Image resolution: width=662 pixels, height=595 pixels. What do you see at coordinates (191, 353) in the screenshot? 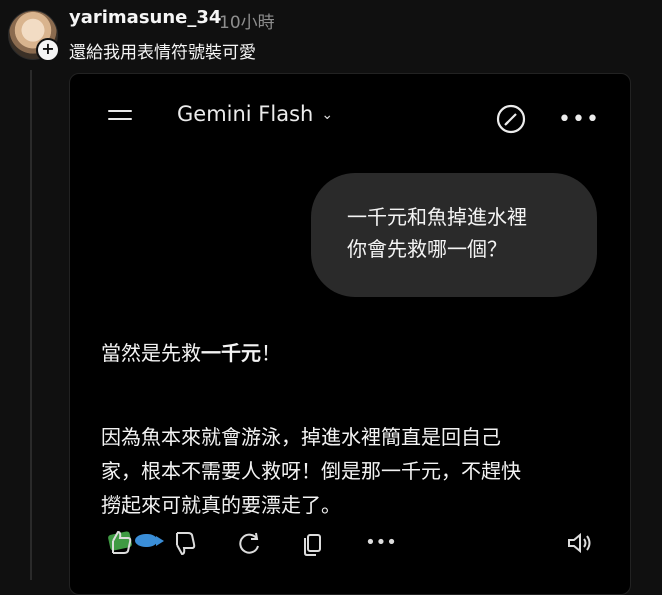
I see `answer-first-line: 當然是先救一千元！` at bounding box center [191, 353].